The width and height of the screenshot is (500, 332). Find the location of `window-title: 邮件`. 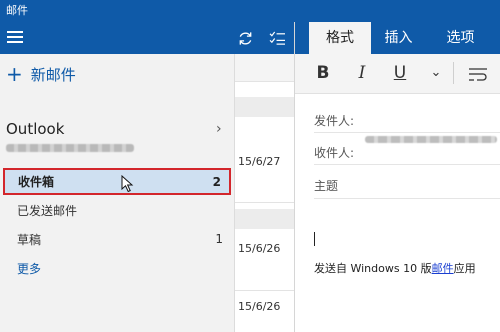

window-title: 邮件 is located at coordinates (250, 11).